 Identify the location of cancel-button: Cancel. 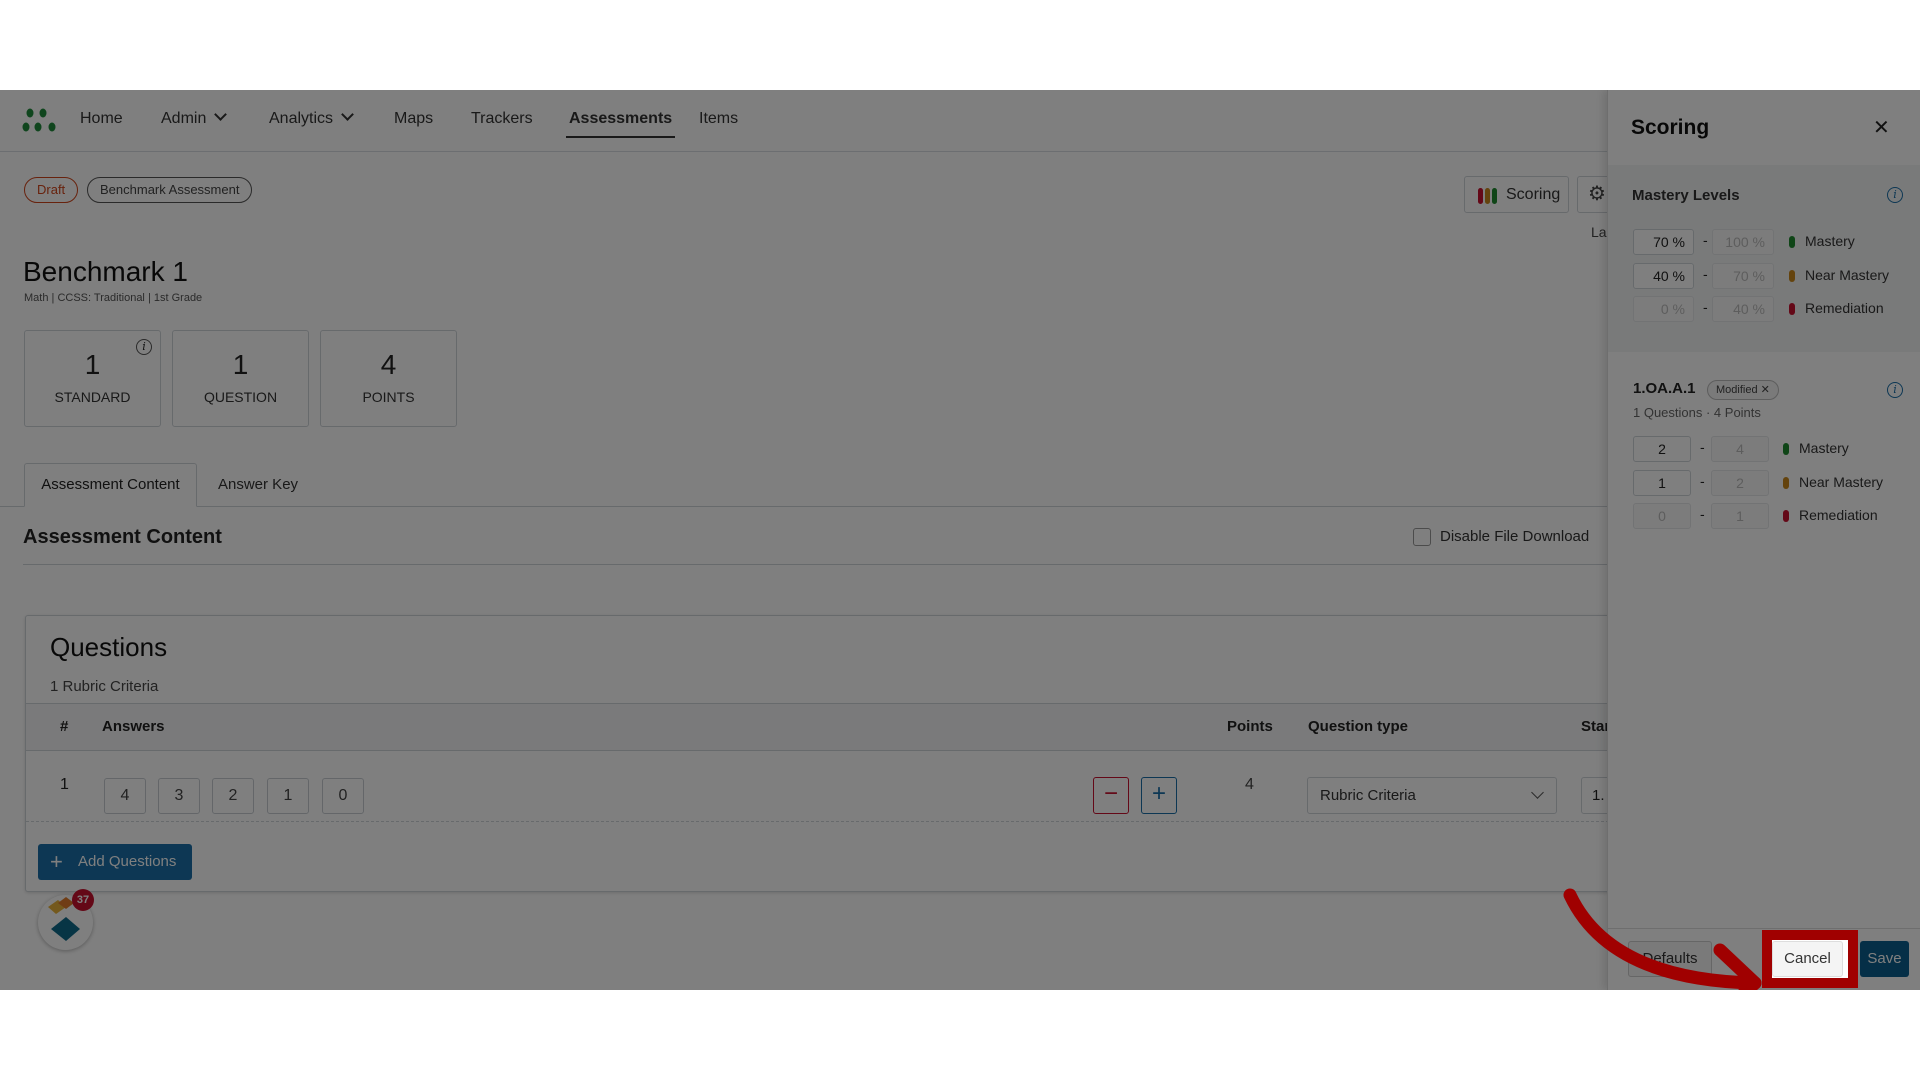
(1807, 959).